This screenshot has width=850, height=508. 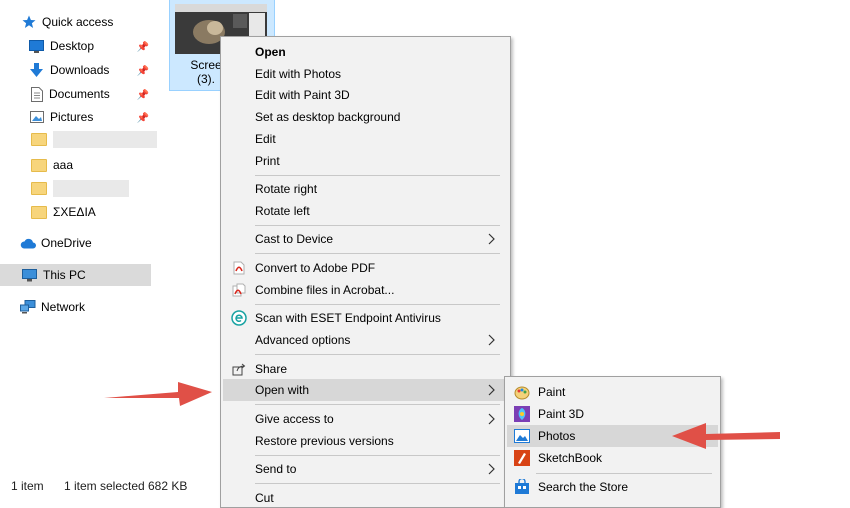 I want to click on nav-folder-sxedia: ΣΧΕΔΙΑ, so click(x=63, y=212).